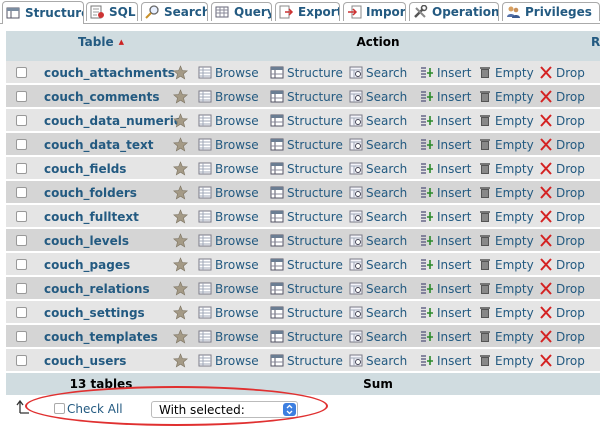 The image size is (600, 426). Describe the element at coordinates (112, 11) in the screenshot. I see `tab-sql: SQL` at that location.